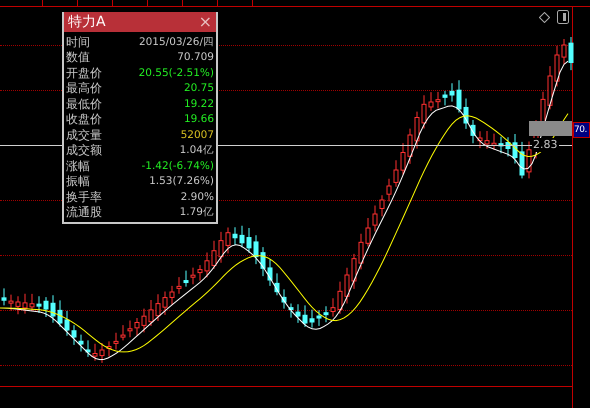  What do you see at coordinates (78, 41) in the screenshot?
I see `field-label: 时间` at bounding box center [78, 41].